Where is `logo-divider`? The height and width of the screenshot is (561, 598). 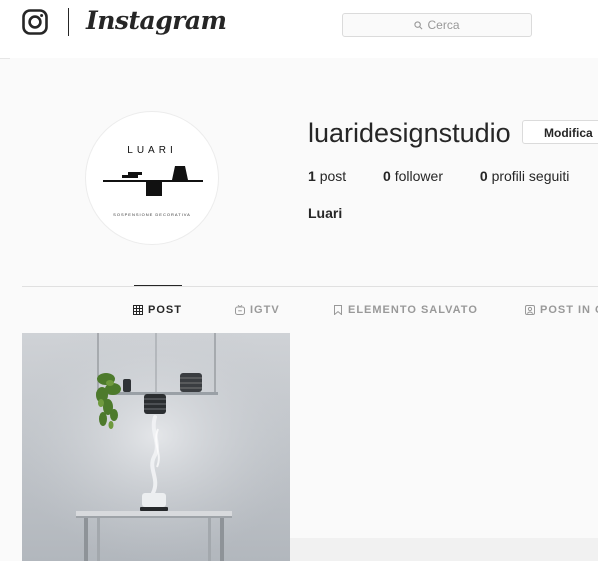 logo-divider is located at coordinates (68, 22).